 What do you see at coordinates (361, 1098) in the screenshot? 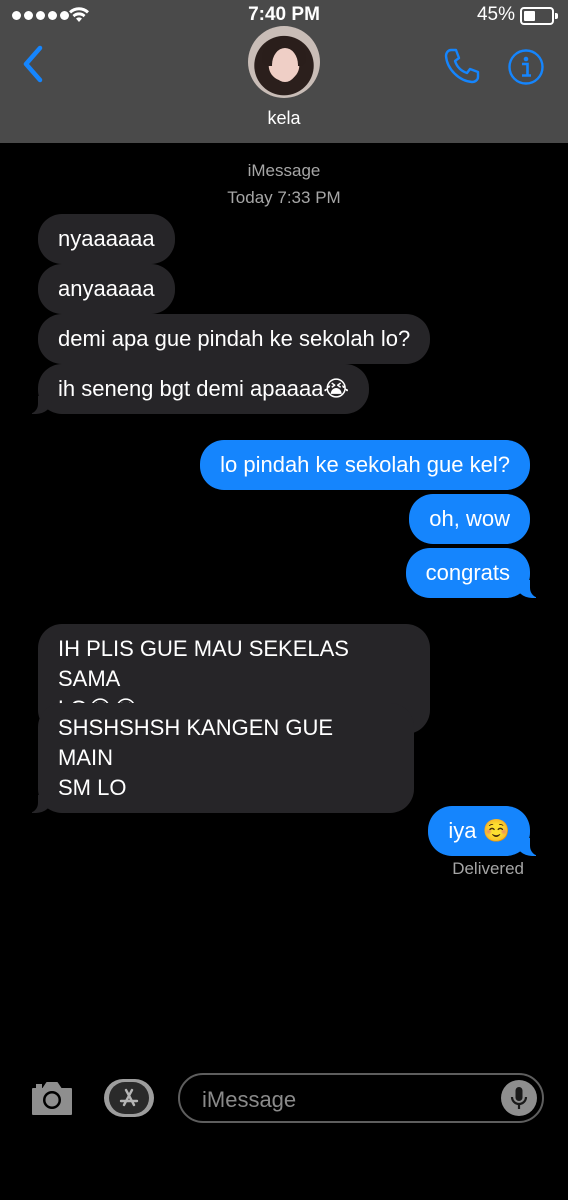
I see `message-input: iMessage` at bounding box center [361, 1098].